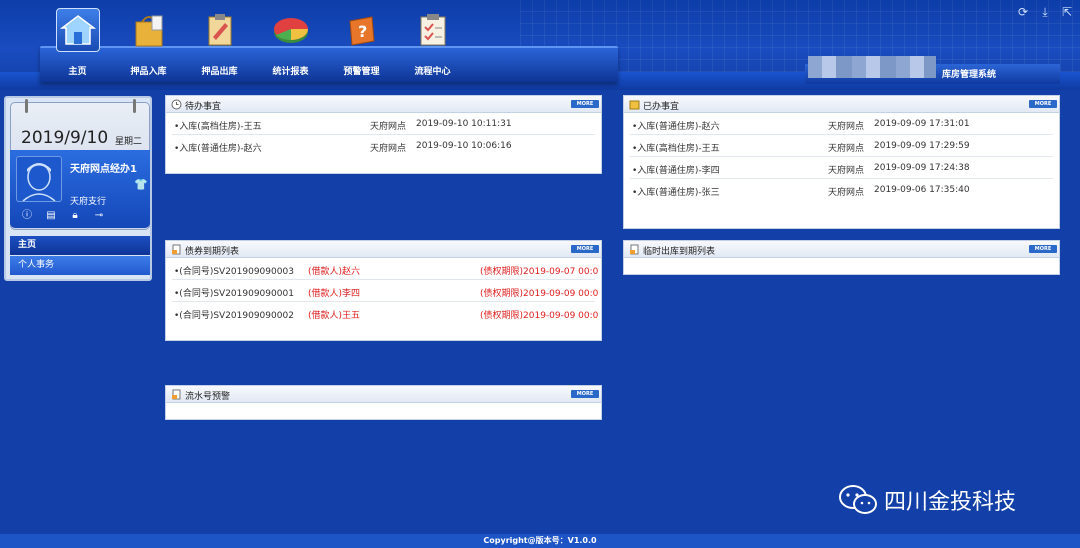 The height and width of the screenshot is (548, 1080). I want to click on list-item: •入库(普通住房)-张三 天府网点 2019-09-06 17:35:40, so click(841, 190).